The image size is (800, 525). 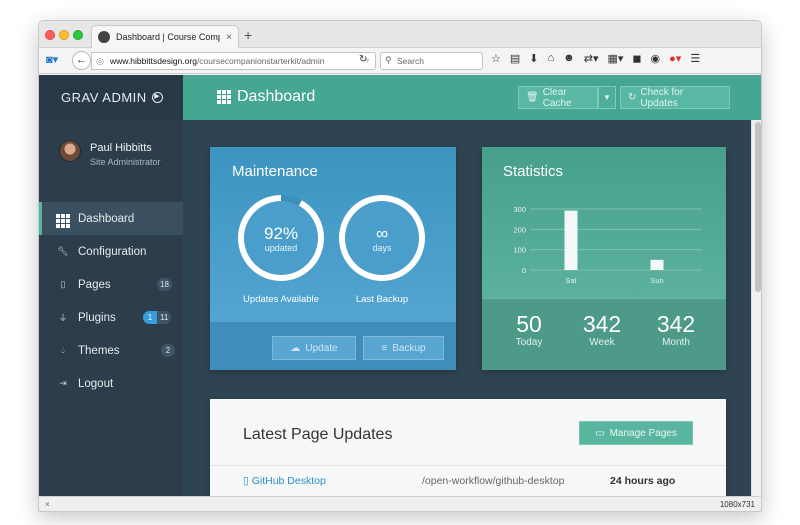 I want to click on updates-ring-inner: 92% updated, so click(x=281, y=238).